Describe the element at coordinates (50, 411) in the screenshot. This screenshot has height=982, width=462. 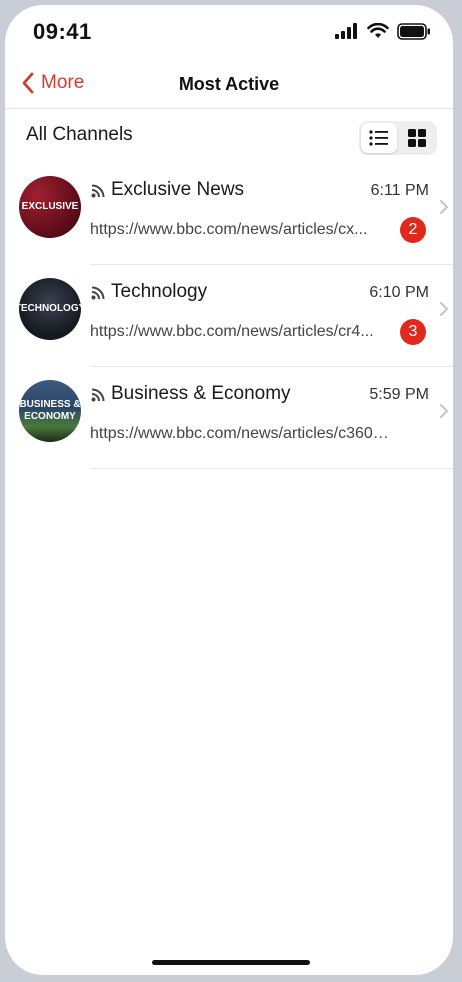
I see `channel-avatar: BUSINESS & ECONOMY` at that location.